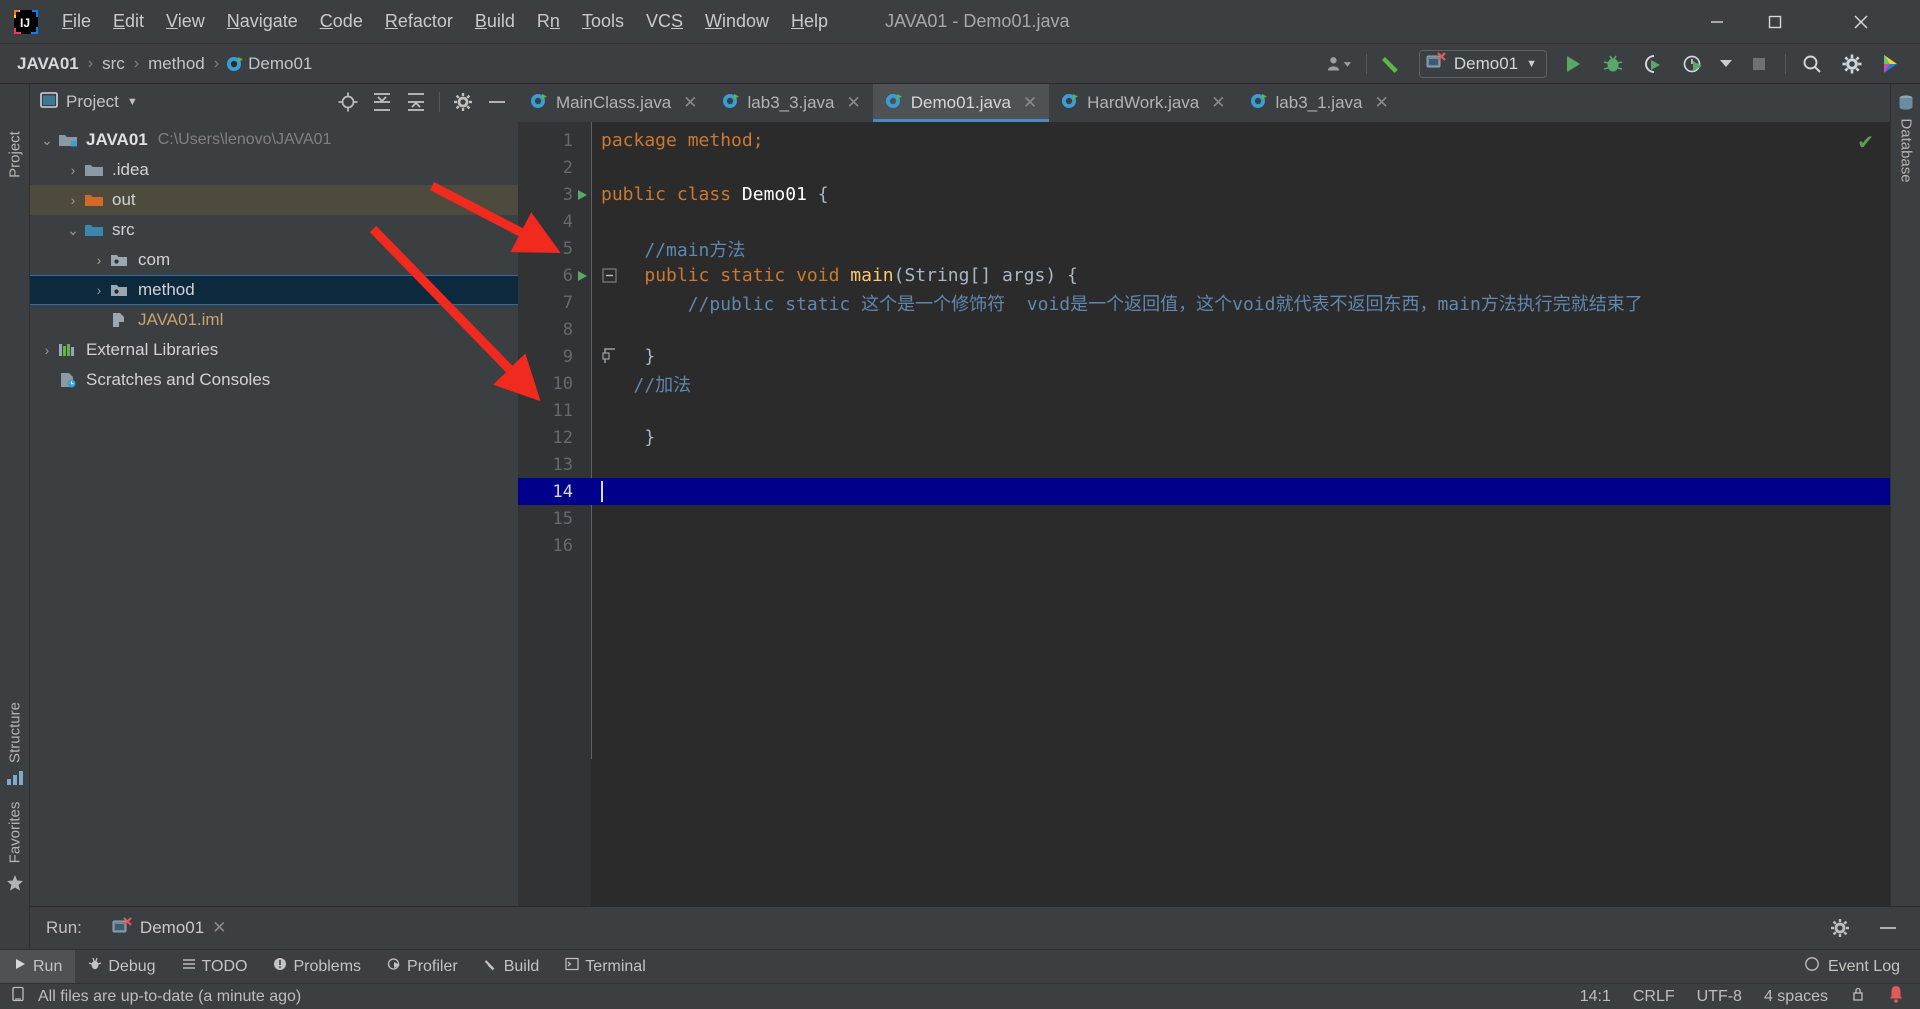 The image size is (1920, 1009). I want to click on code-line-9: 9 }, so click(1204, 356).